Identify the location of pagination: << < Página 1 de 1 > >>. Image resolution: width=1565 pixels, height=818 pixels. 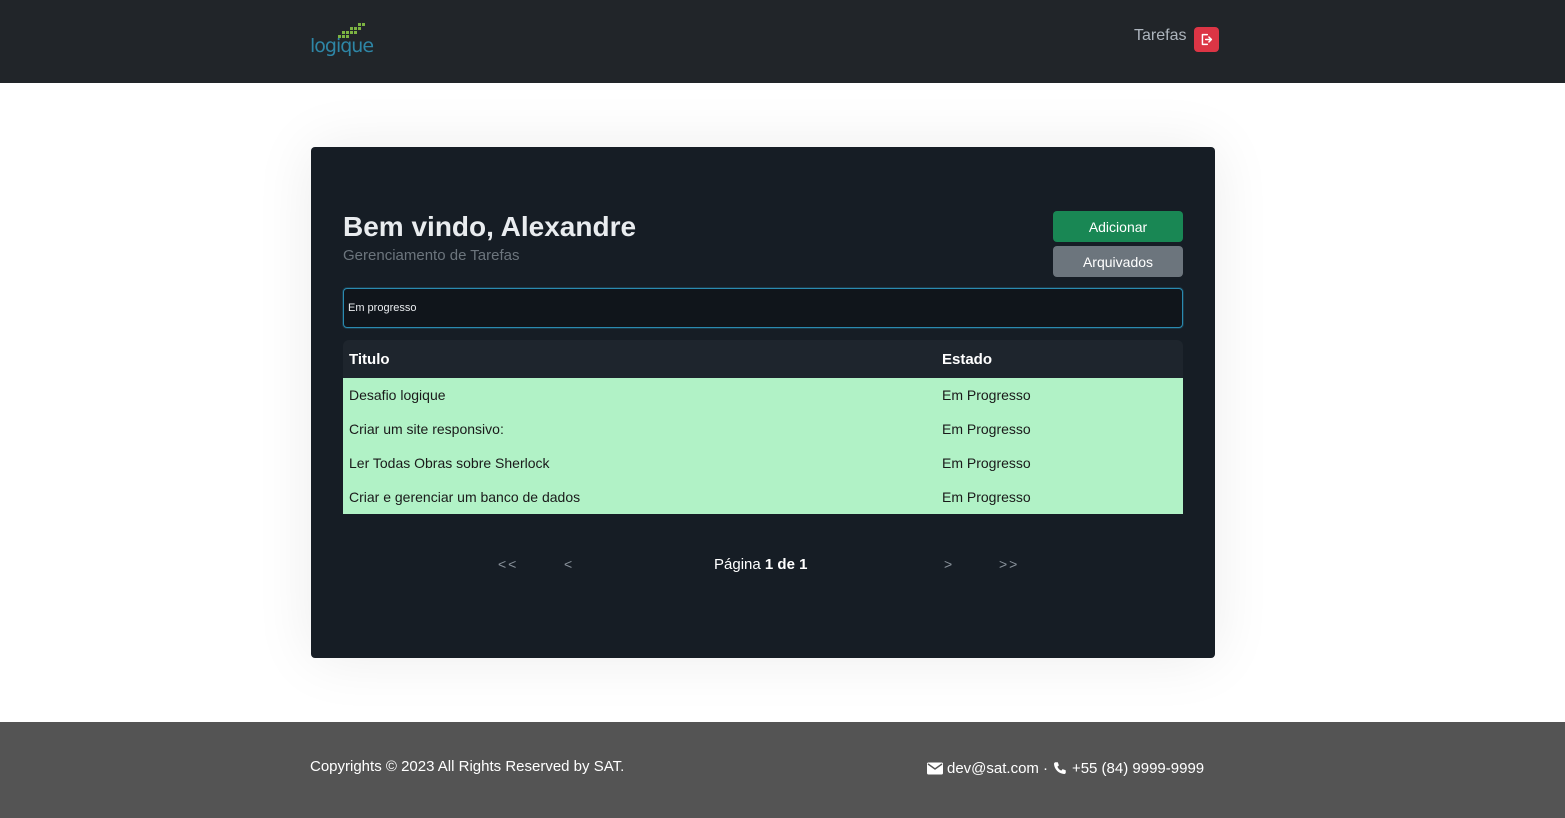
(763, 567).